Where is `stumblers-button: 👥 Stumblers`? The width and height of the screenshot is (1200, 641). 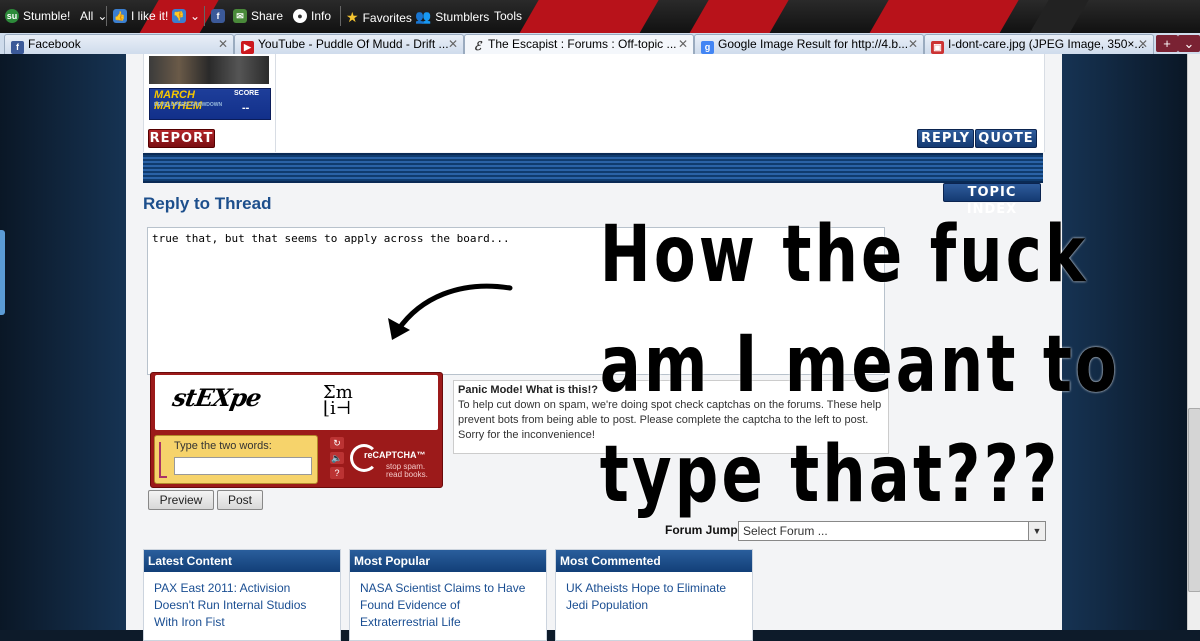
stumblers-button: 👥 Stumblers is located at coordinates (452, 17).